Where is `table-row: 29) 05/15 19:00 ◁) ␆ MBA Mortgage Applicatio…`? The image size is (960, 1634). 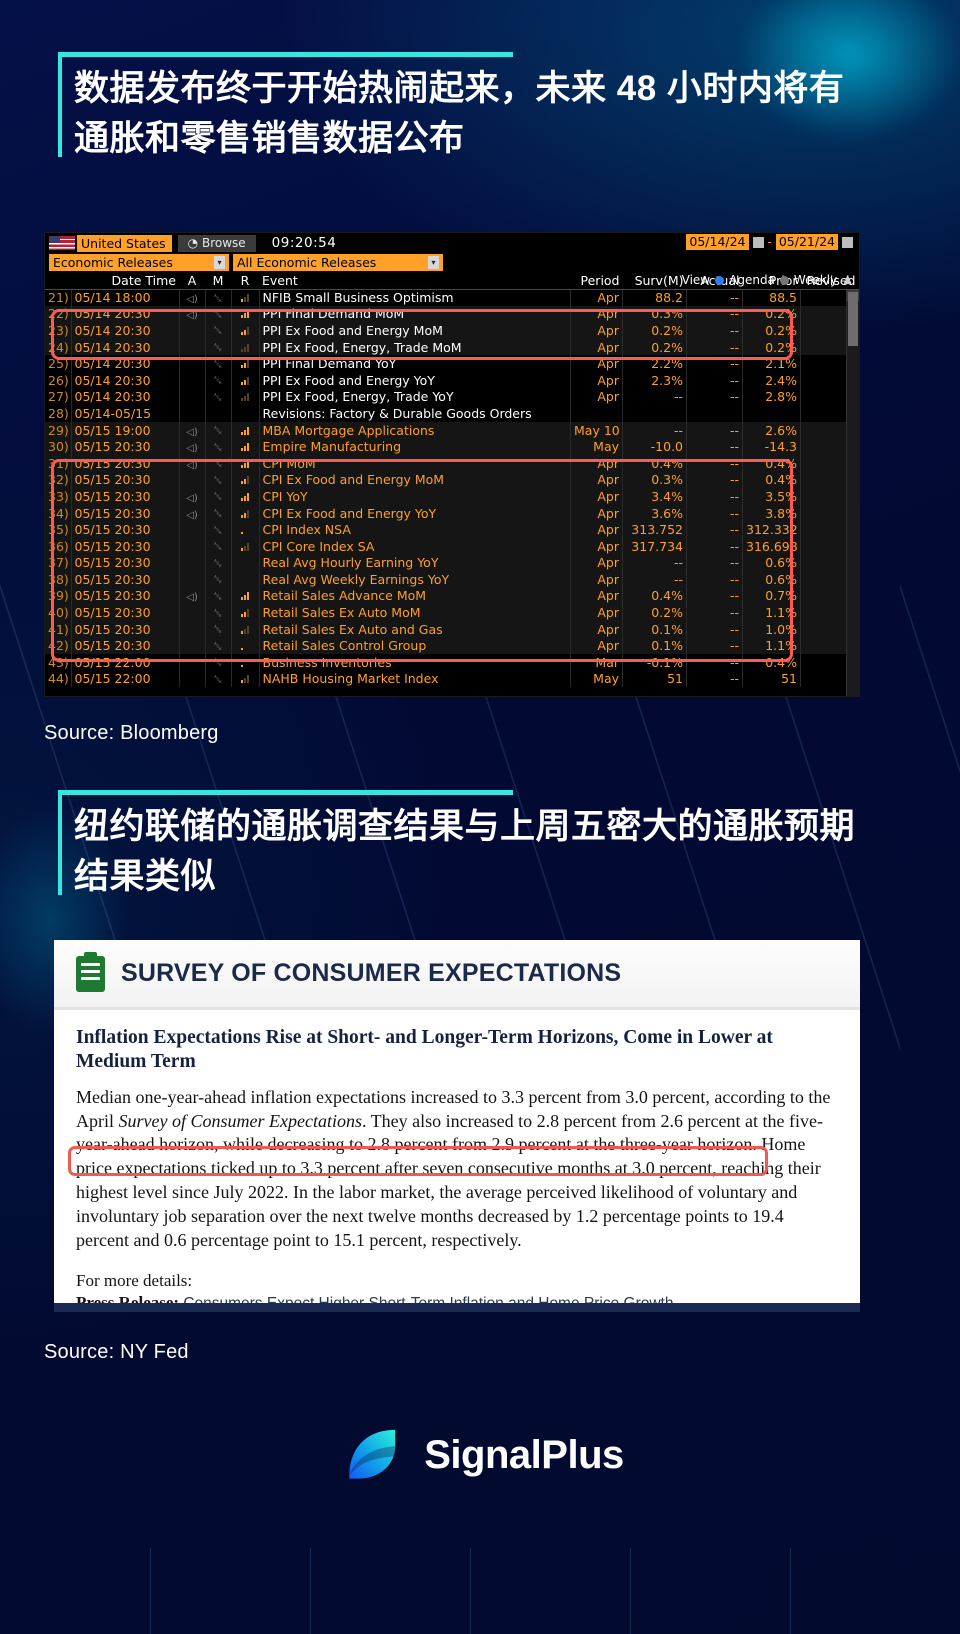 table-row: 29) 05/15 19:00 ◁) ␆ MBA Mortgage Applicatio… is located at coordinates (452, 430).